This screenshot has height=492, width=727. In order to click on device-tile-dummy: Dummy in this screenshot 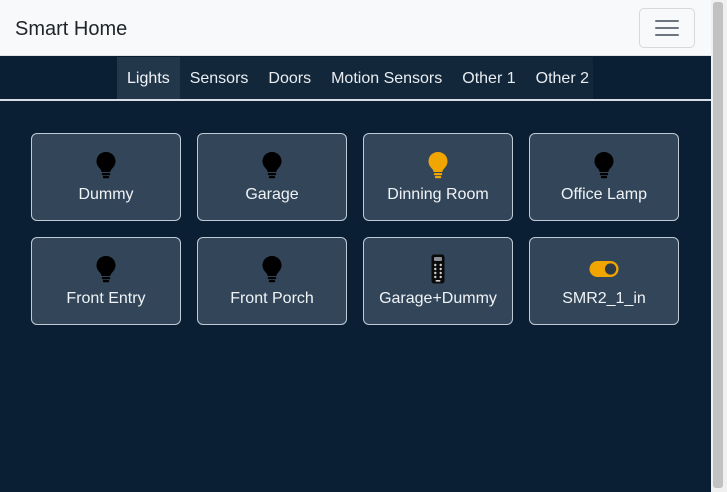, I will do `click(106, 177)`.